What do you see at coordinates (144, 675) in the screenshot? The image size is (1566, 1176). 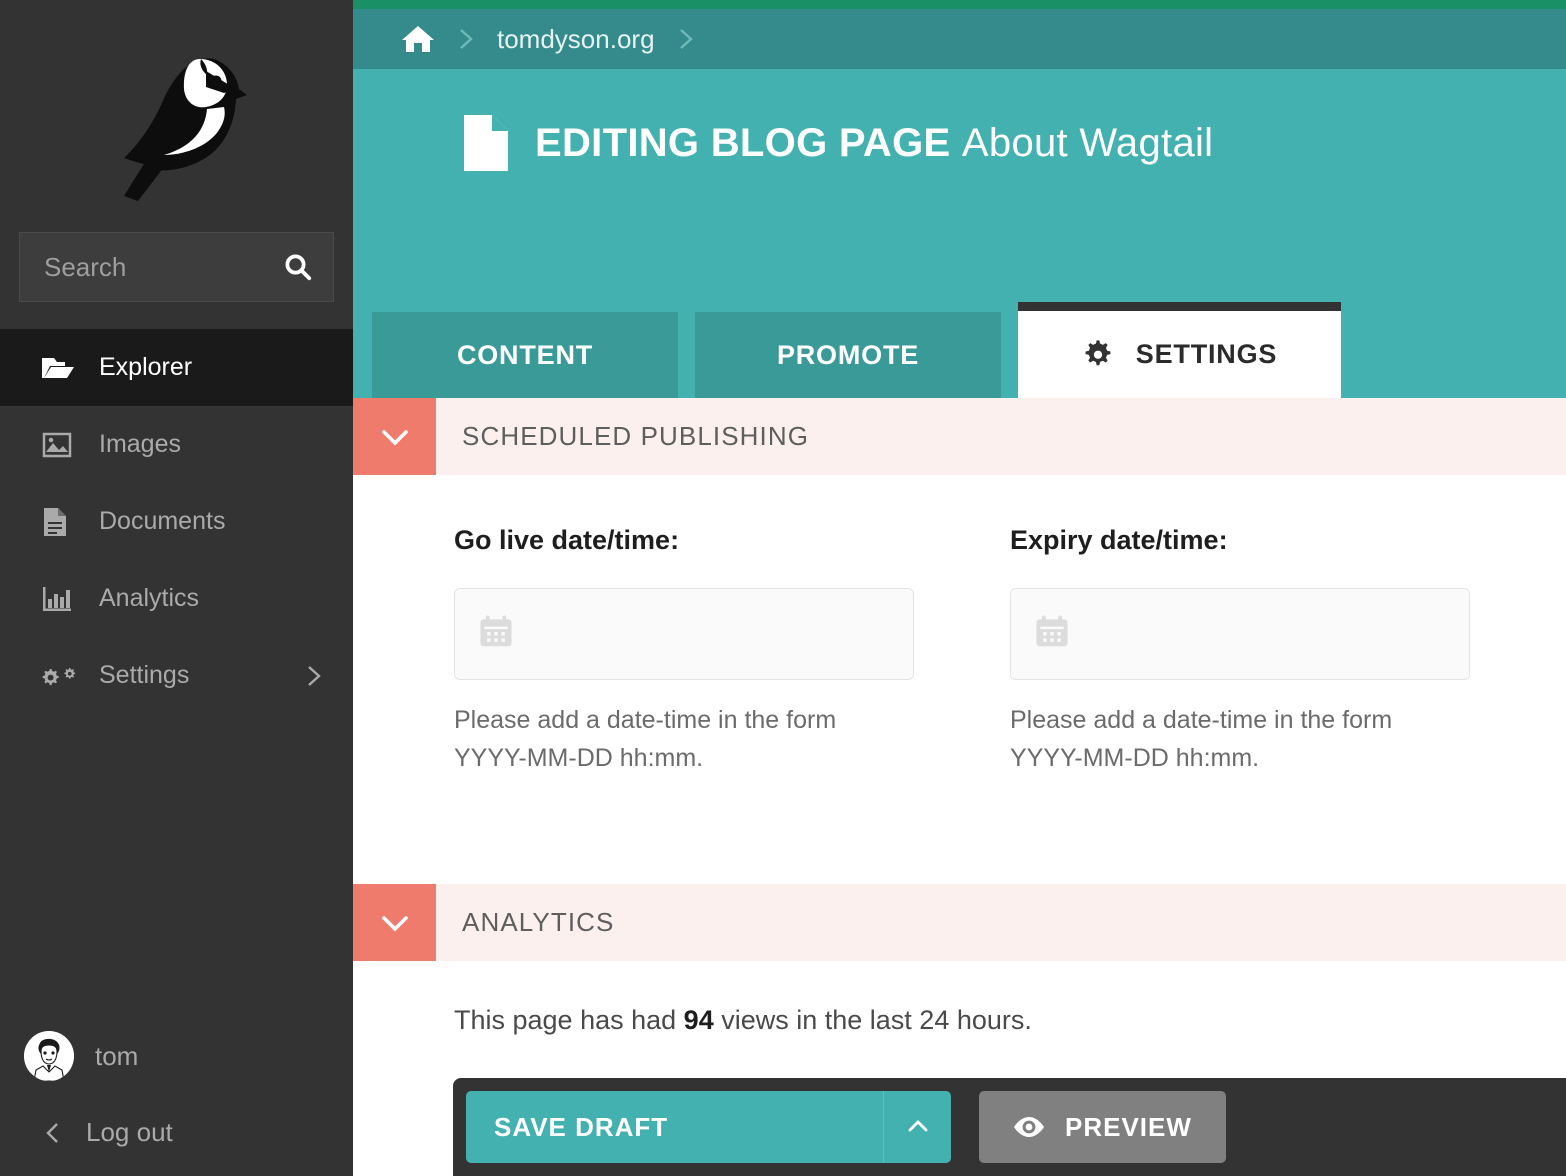 I see `sidebar-item-label: Settings` at bounding box center [144, 675].